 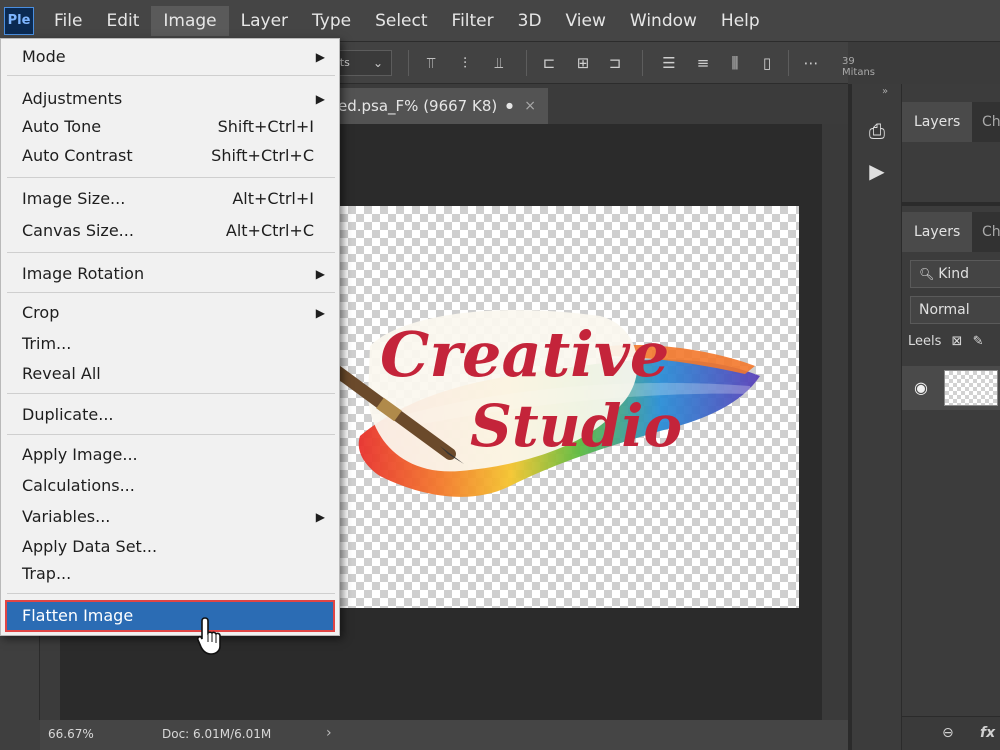 I want to click on blend-mode-select: Normal, so click(x=955, y=310).